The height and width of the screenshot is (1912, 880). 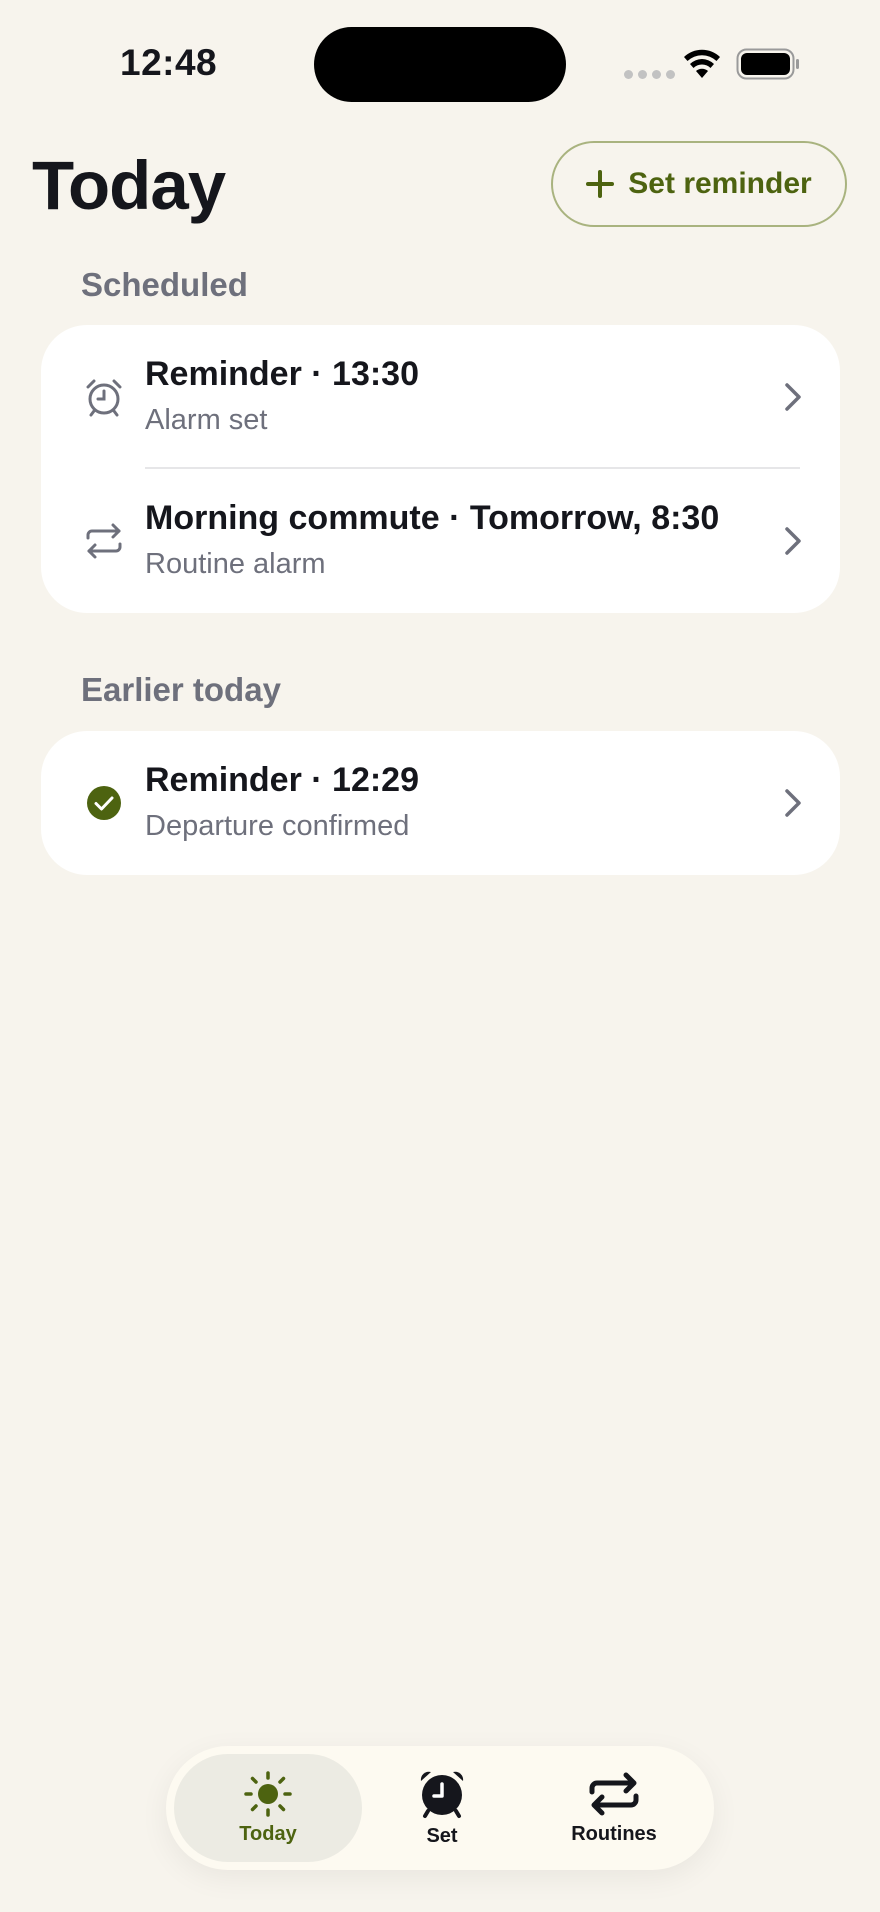 I want to click on list-item: Reminder · 13:30 Alarm set, so click(x=440, y=397).